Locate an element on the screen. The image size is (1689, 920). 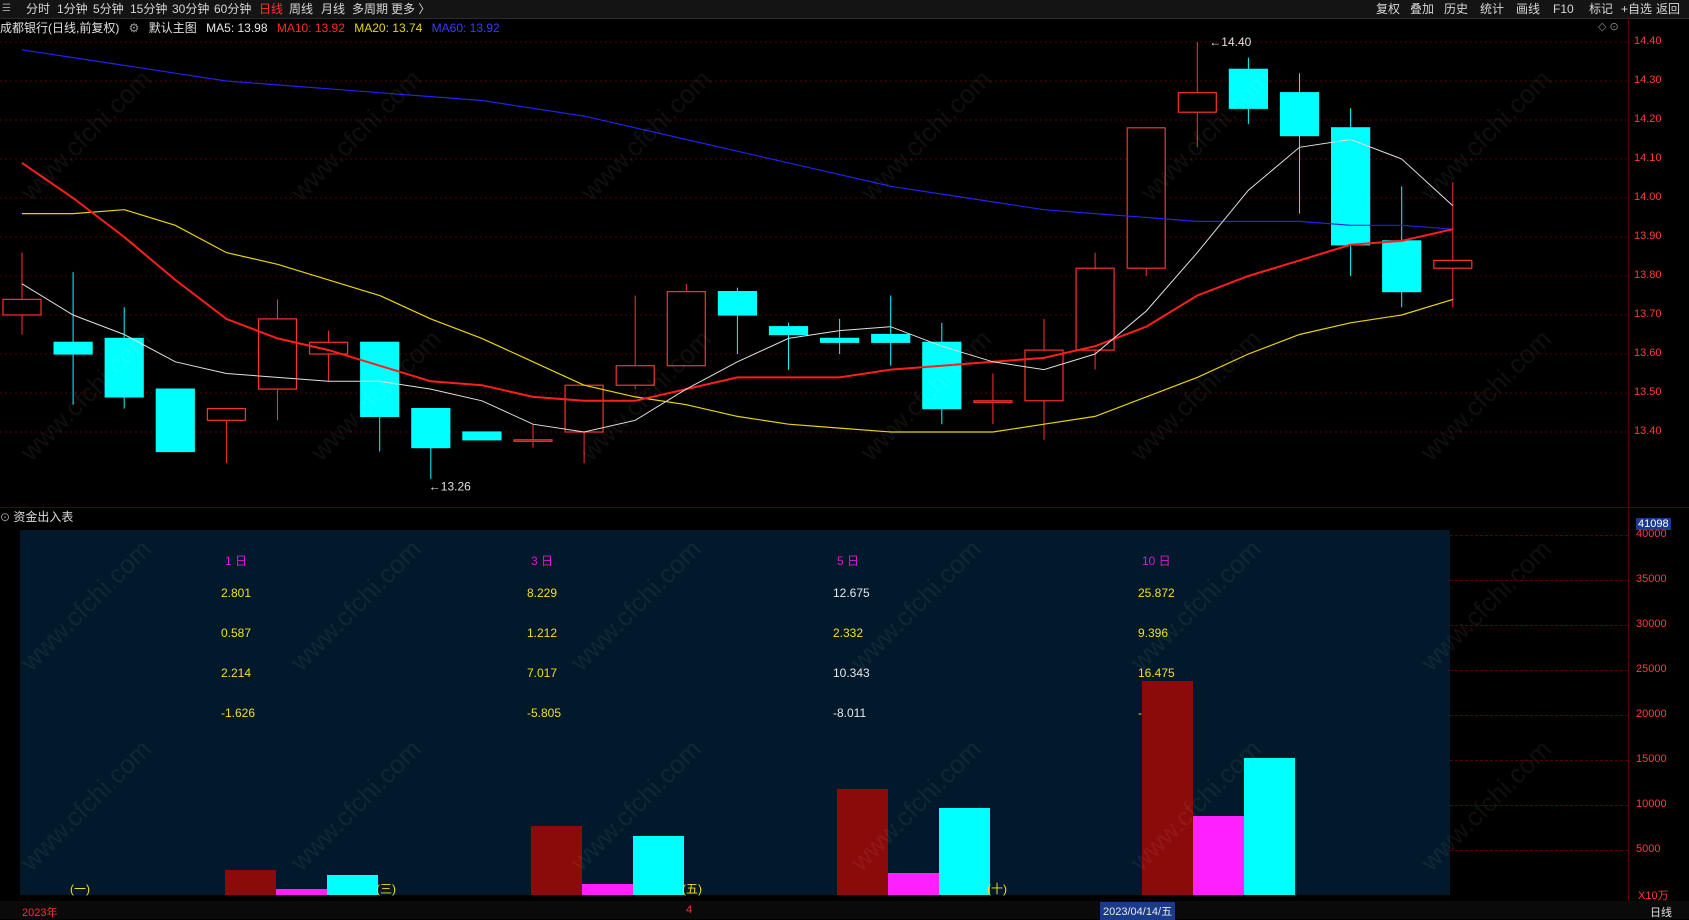
tool-button-0: 复权 is located at coordinates (1388, 9).